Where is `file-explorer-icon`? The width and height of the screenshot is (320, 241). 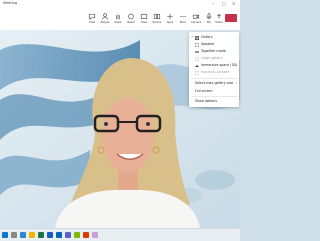 file-explorer-icon is located at coordinates (32, 235).